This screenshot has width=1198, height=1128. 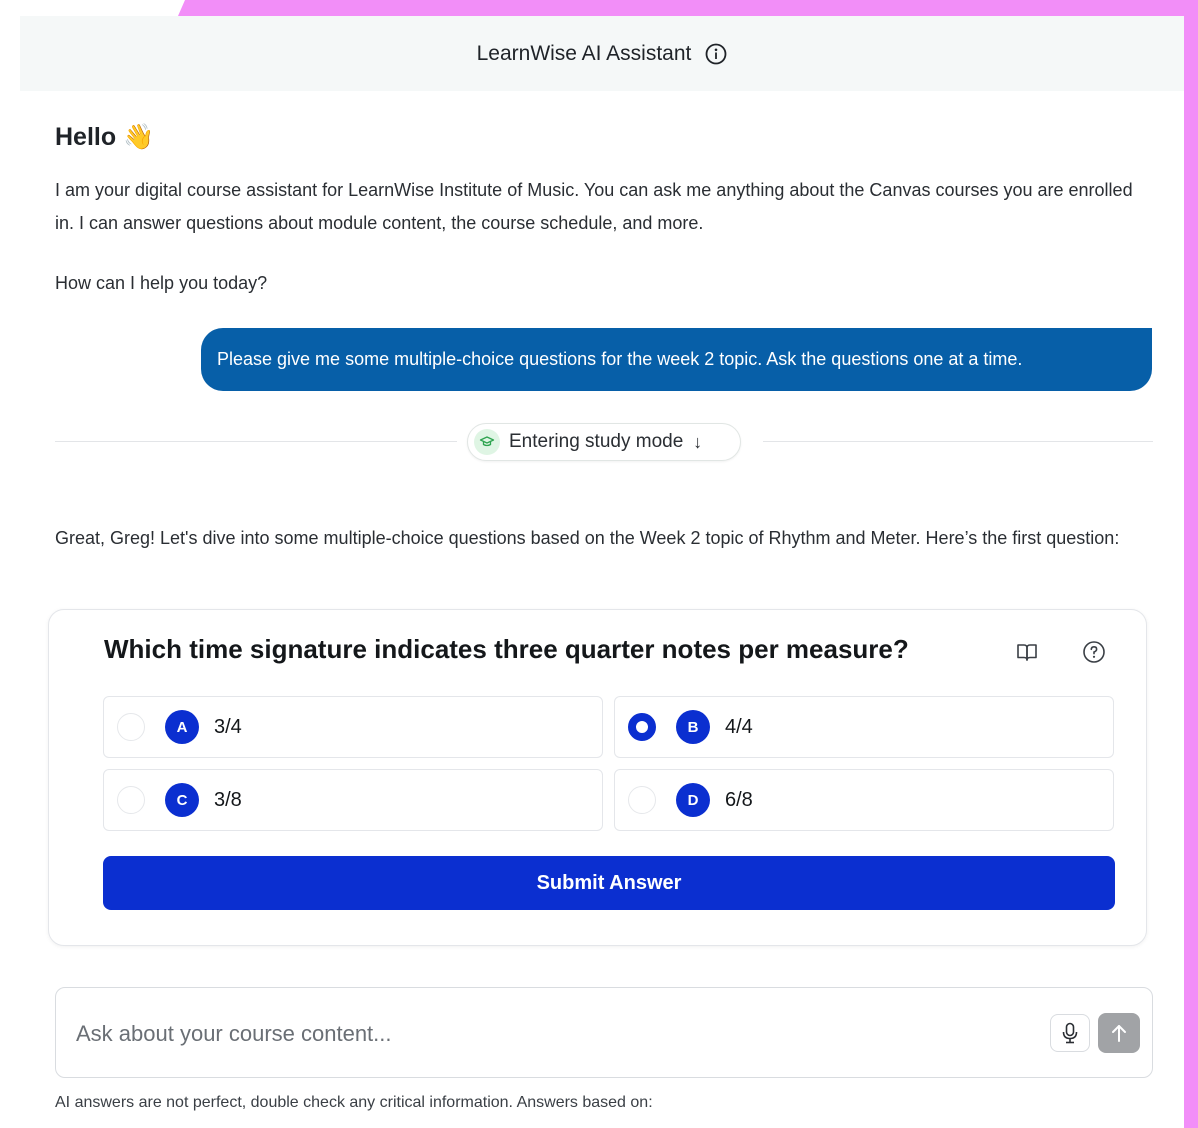 What do you see at coordinates (1027, 652) in the screenshot?
I see `book-icon` at bounding box center [1027, 652].